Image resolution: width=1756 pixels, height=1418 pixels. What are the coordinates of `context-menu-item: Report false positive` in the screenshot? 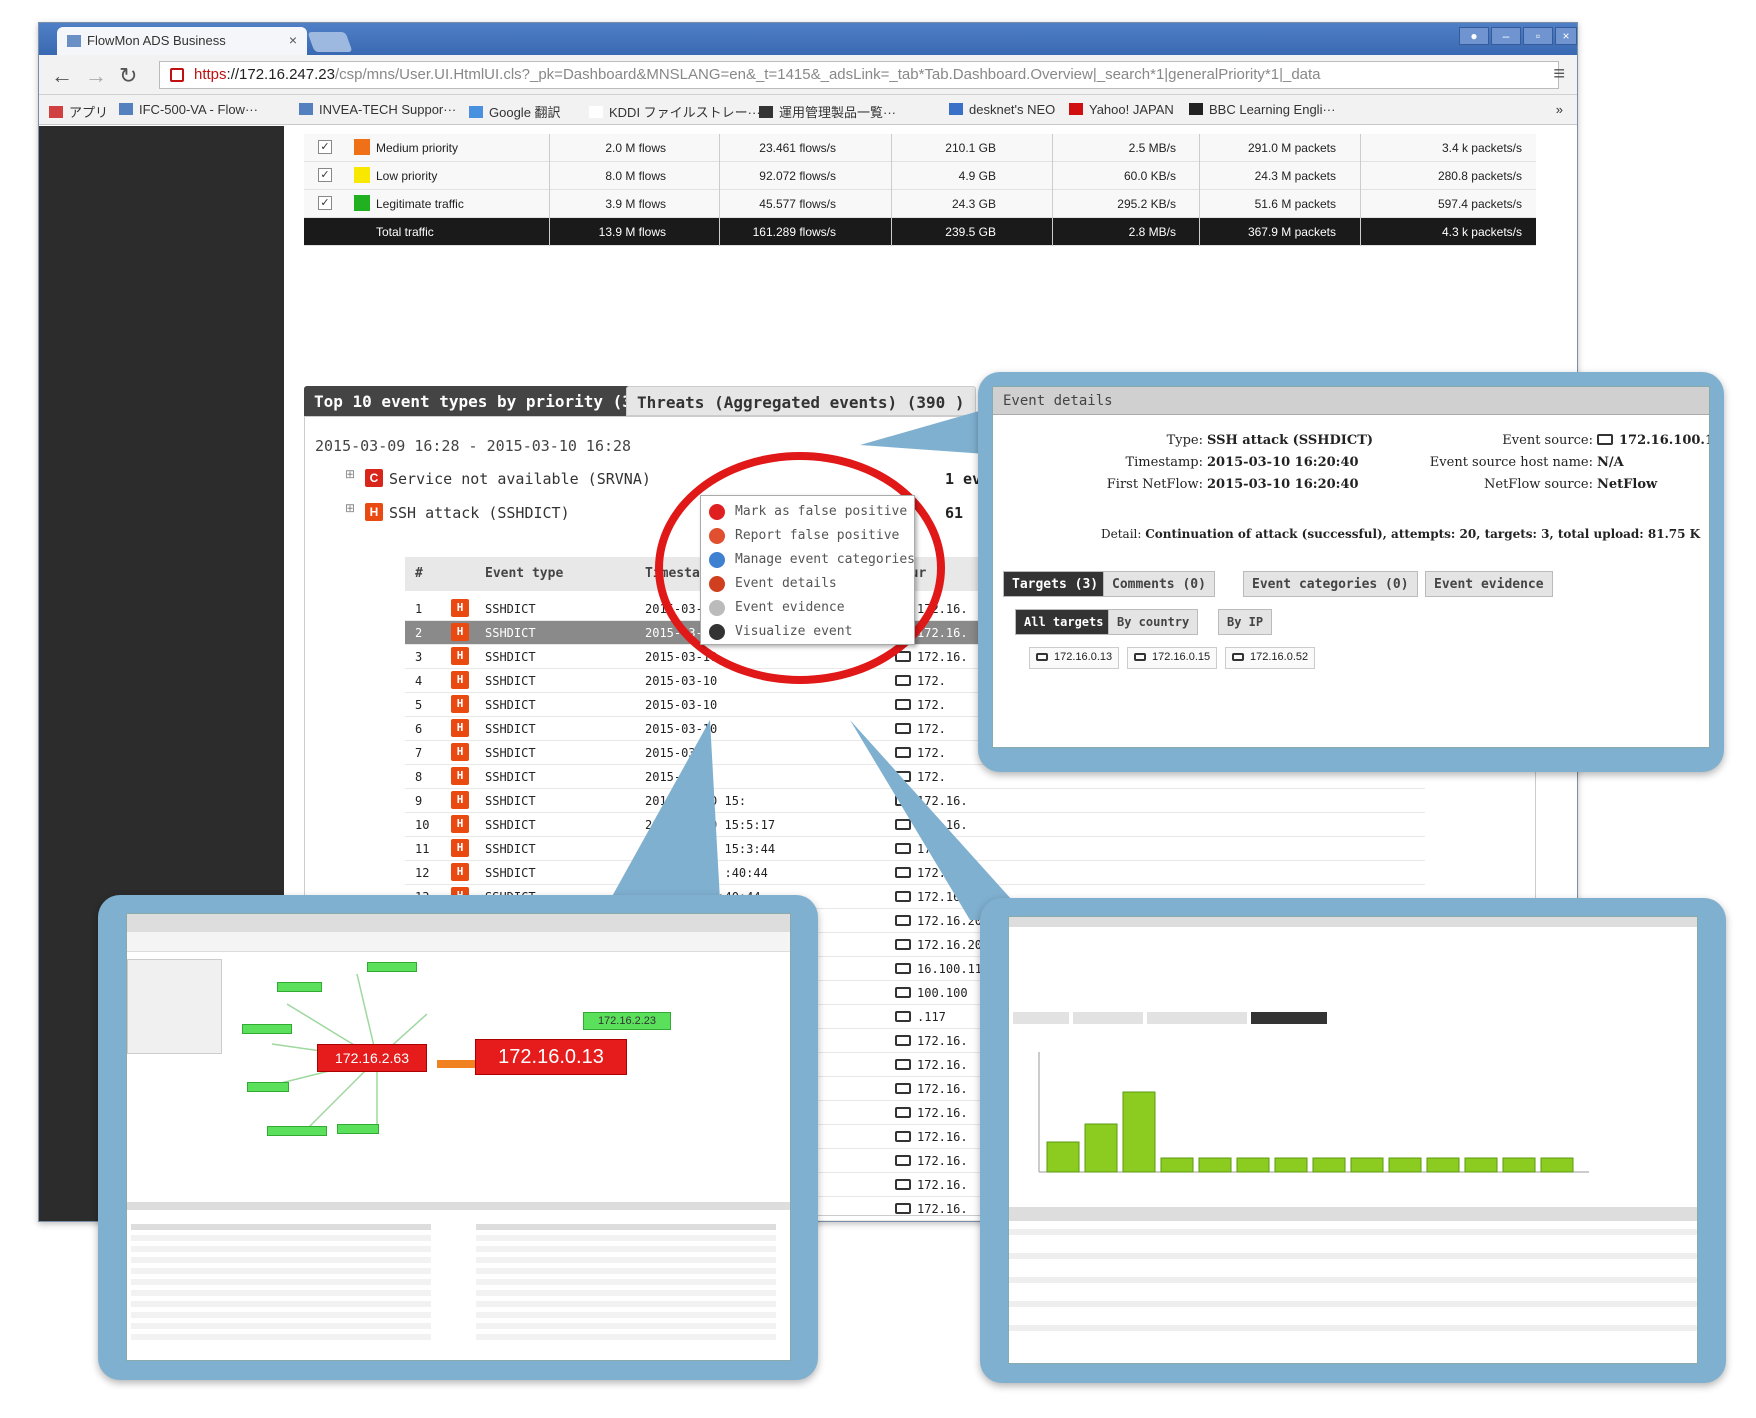 It's located at (807, 536).